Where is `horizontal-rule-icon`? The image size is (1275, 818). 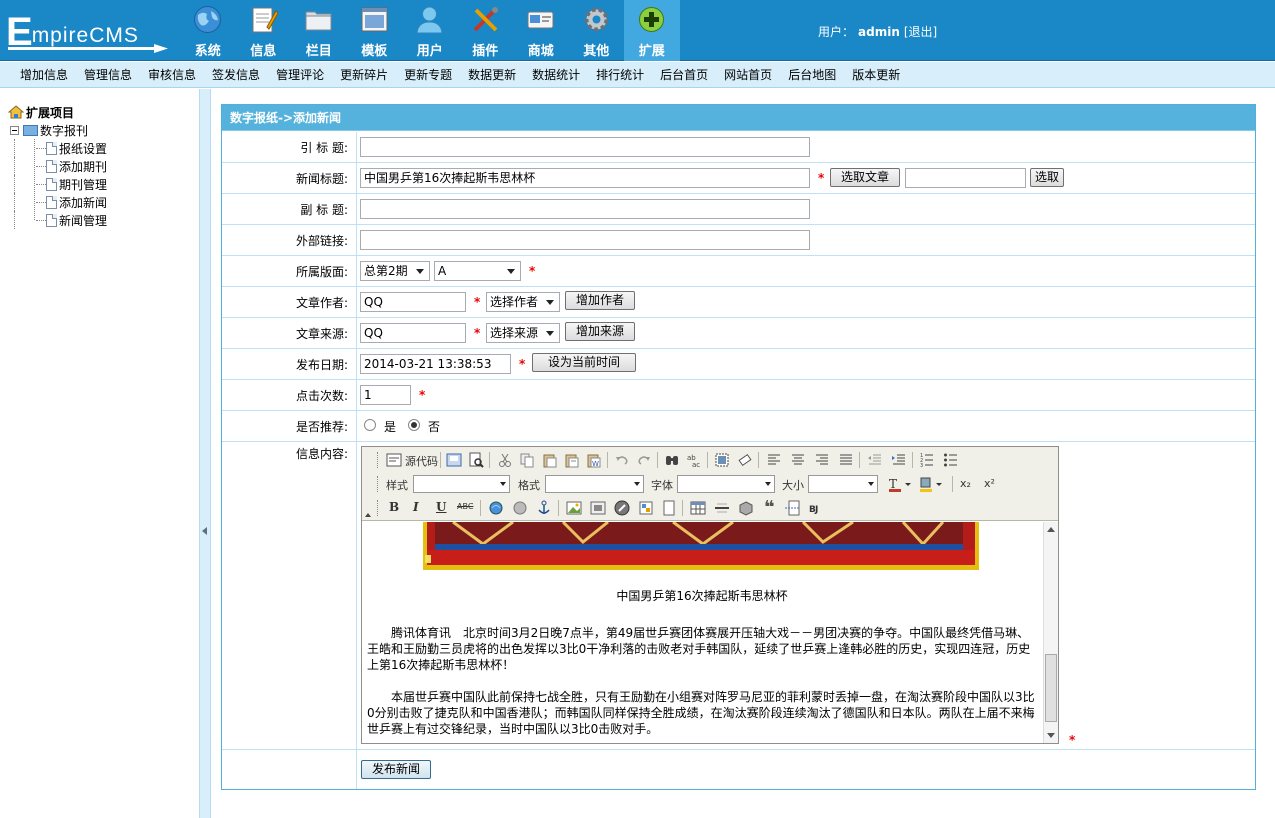
horizontal-rule-icon is located at coordinates (722, 508).